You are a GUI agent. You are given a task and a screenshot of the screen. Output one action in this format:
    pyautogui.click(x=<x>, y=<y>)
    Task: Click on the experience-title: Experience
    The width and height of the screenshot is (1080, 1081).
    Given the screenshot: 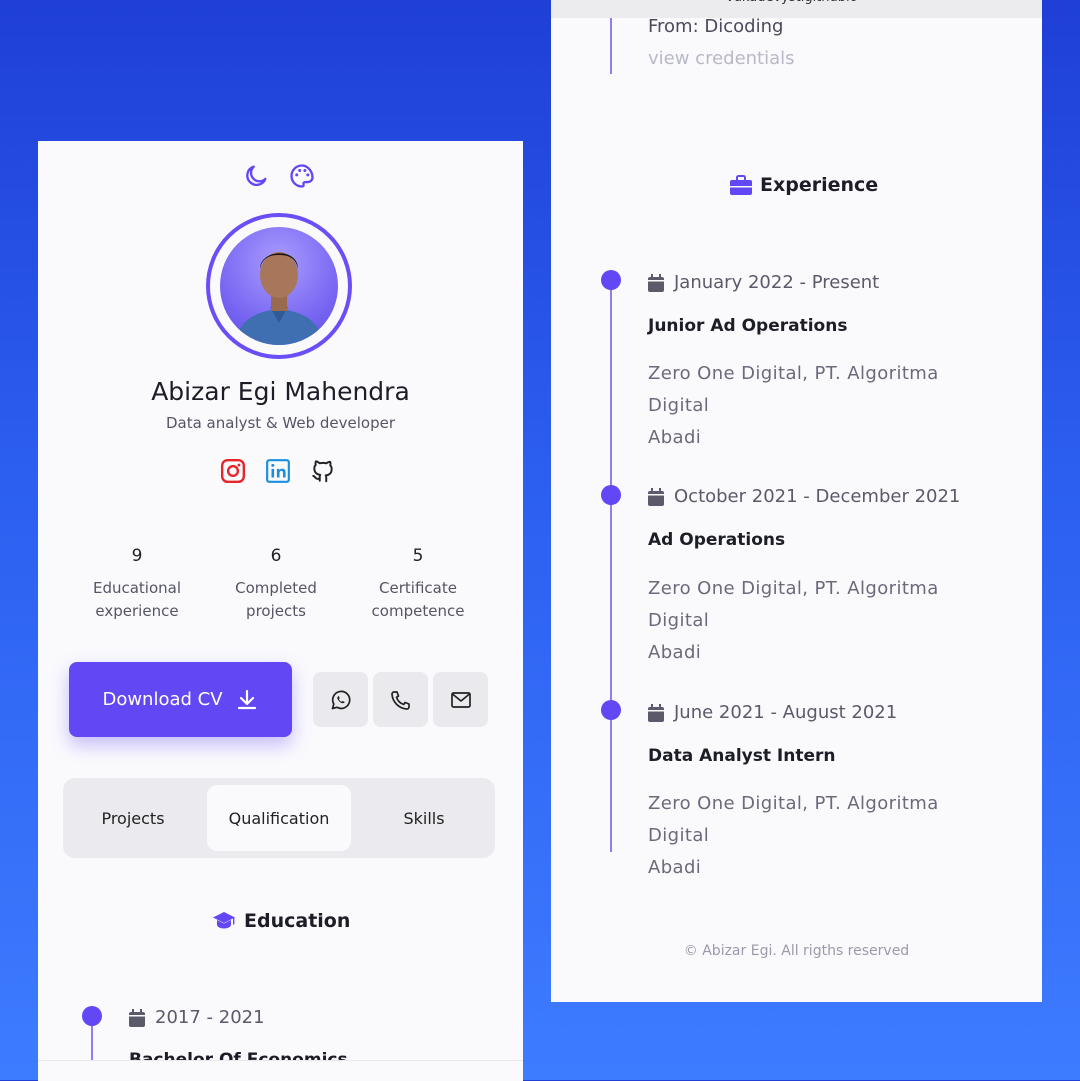 What is the action you would take?
    pyautogui.click(x=819, y=185)
    